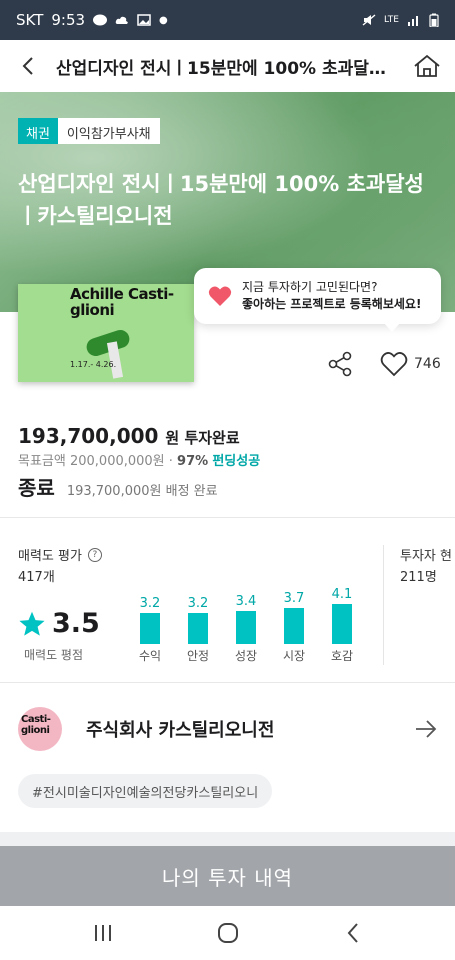 This screenshot has height=960, width=455. I want to click on project-title: 산업디자인 전시ㅣ15분만에 100% 초과달성ㅣ카스틸리오니전, so click(221, 200).